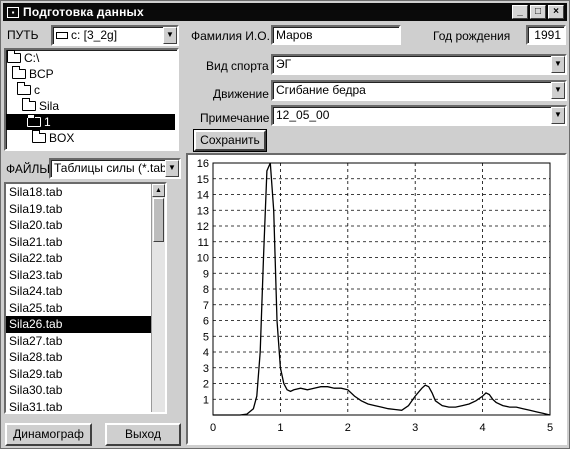 The width and height of the screenshot is (570, 449). I want to click on y-tick-label: 15, so click(203, 180).